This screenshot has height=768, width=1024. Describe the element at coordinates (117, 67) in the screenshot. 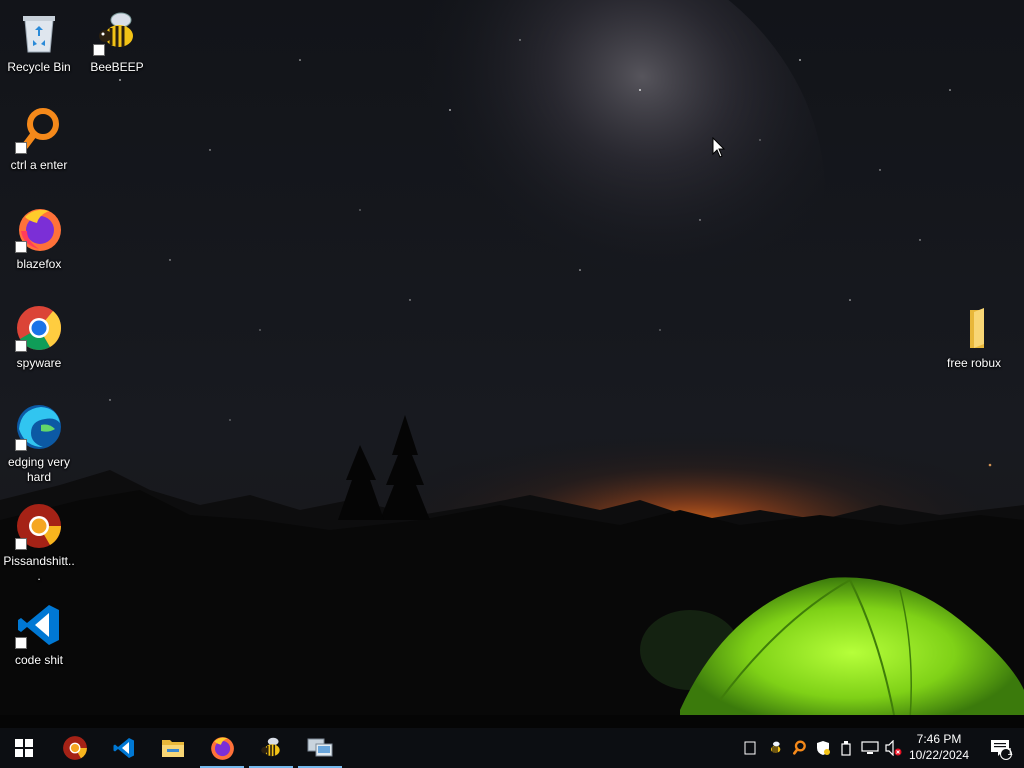

I see `desktop-icon-label: BeeBEEP` at that location.